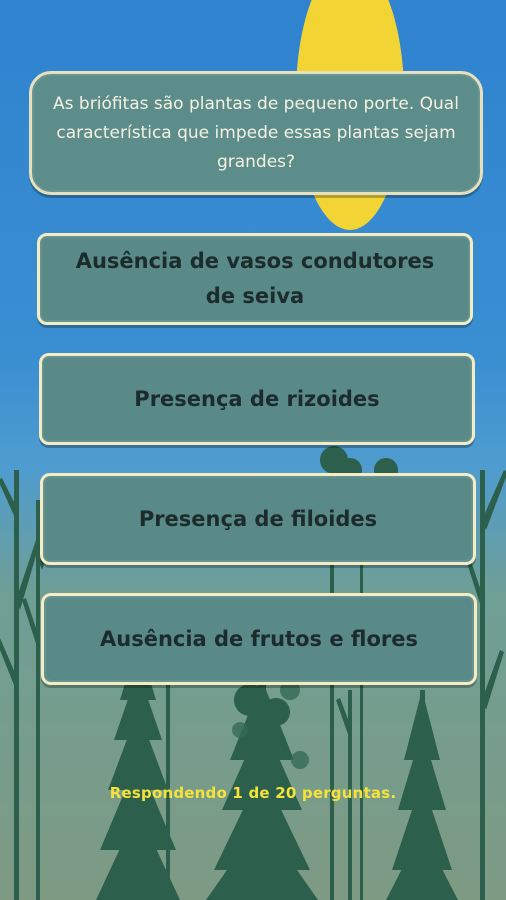 Image resolution: width=506 pixels, height=900 pixels. I want to click on answer-label: Ausência de vasos condutores de seiva, so click(255, 278).